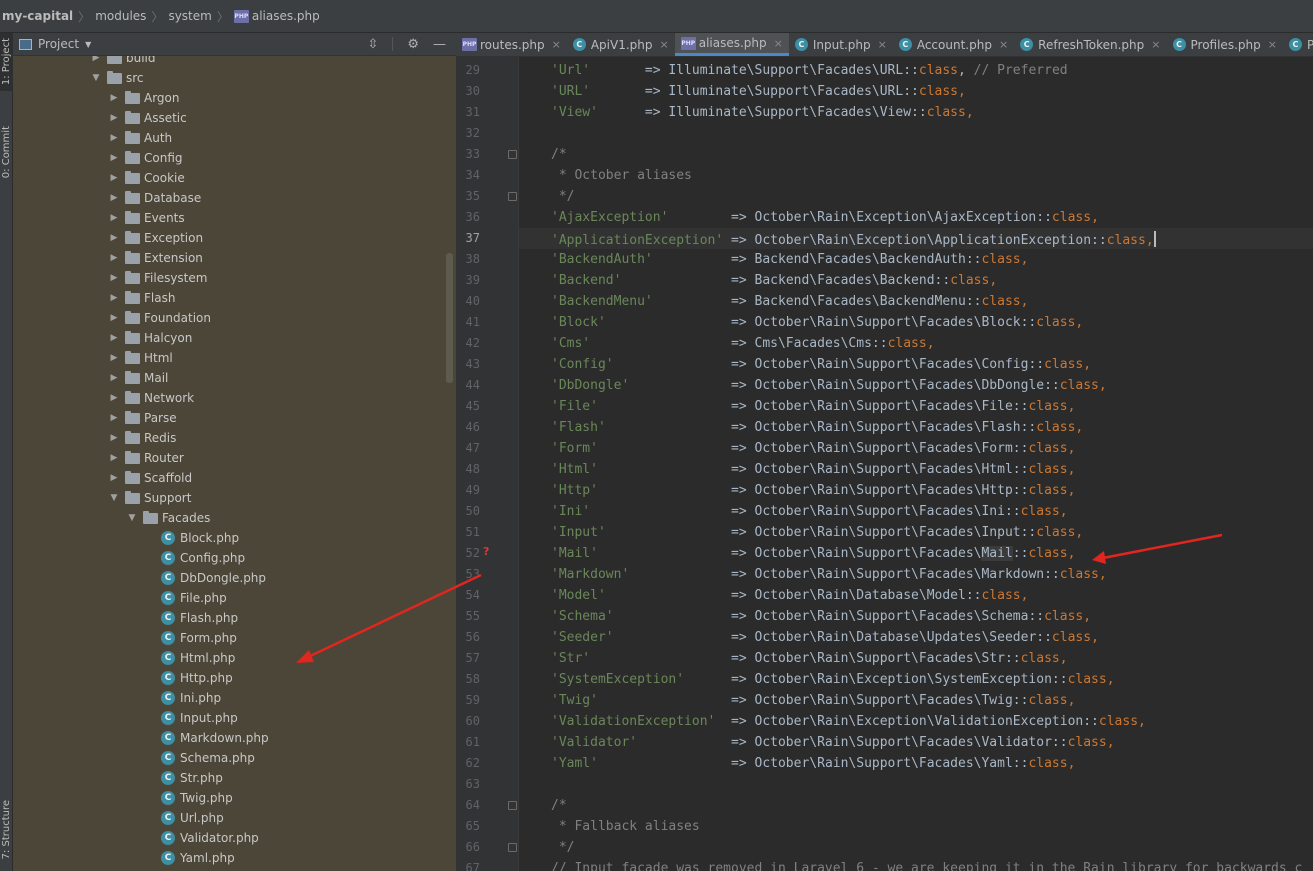 This screenshot has height=871, width=1313. Describe the element at coordinates (1090, 44) in the screenshot. I see `editor-tab: C RefreshToken.php ×` at that location.